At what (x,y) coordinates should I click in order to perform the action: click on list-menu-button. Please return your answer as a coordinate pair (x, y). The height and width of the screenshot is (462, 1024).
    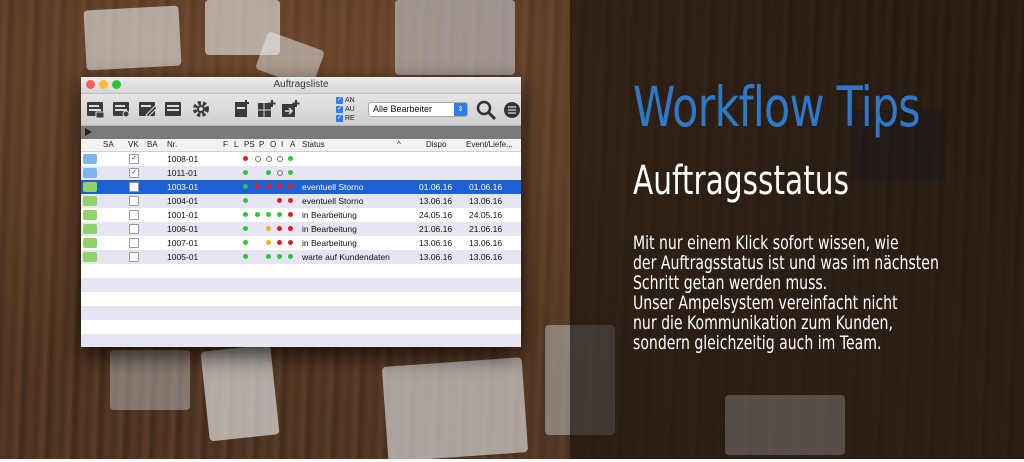
    Looking at the image, I should click on (512, 112).